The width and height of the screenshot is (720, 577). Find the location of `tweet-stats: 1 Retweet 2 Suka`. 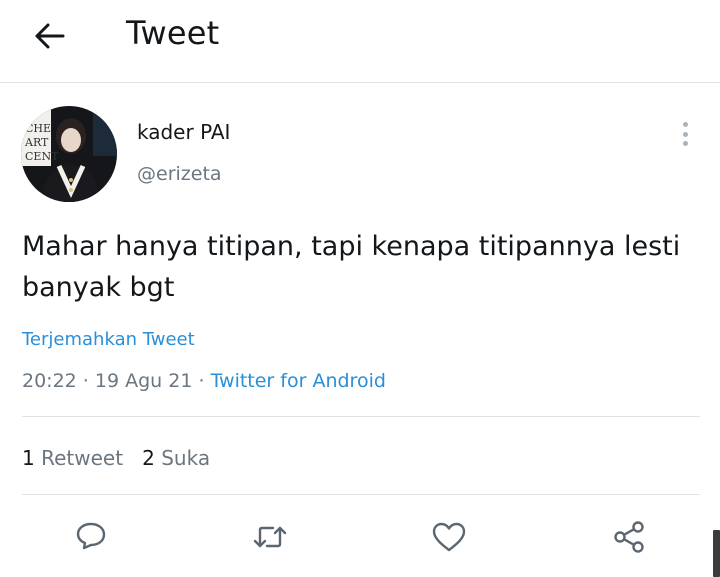

tweet-stats: 1 Retweet 2 Suka is located at coordinates (116, 458).